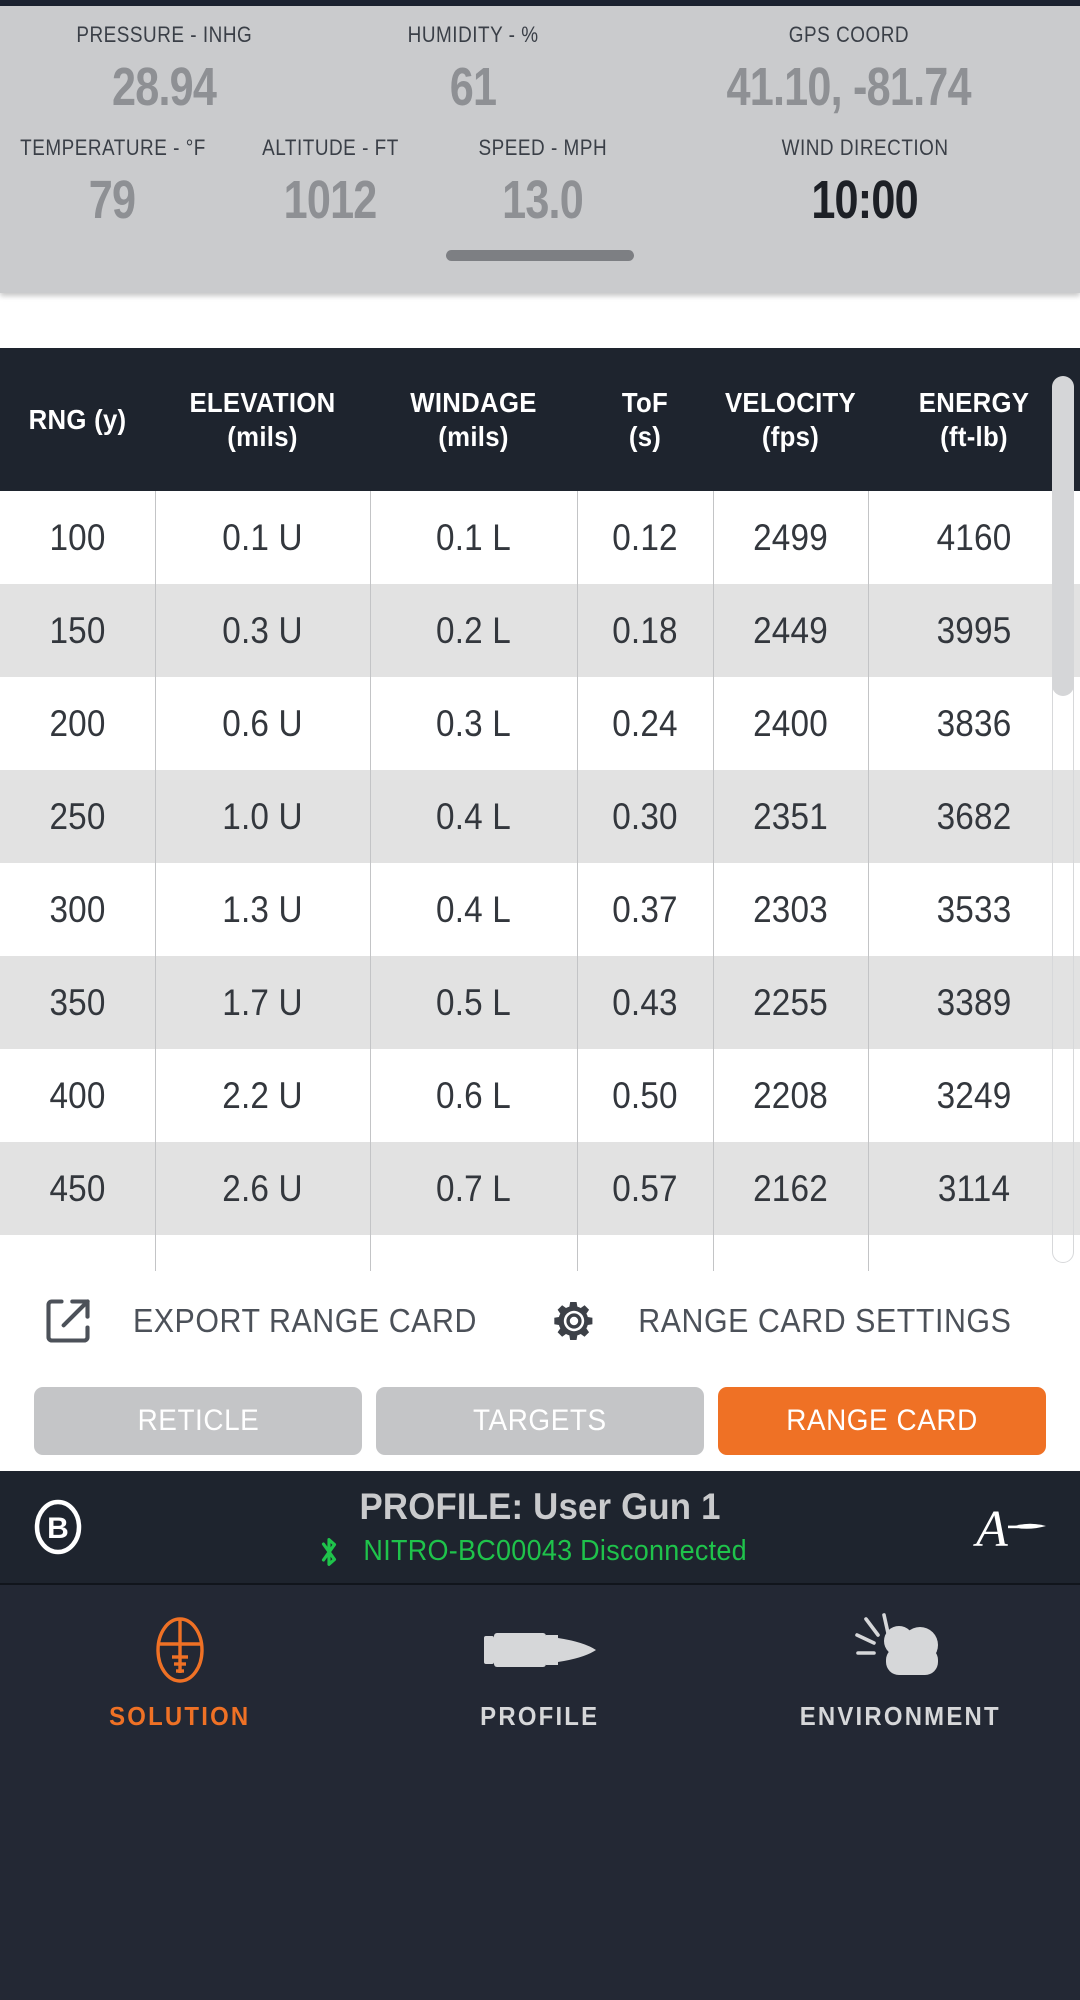  Describe the element at coordinates (77, 419) in the screenshot. I see `column-header: RNG (y)` at that location.